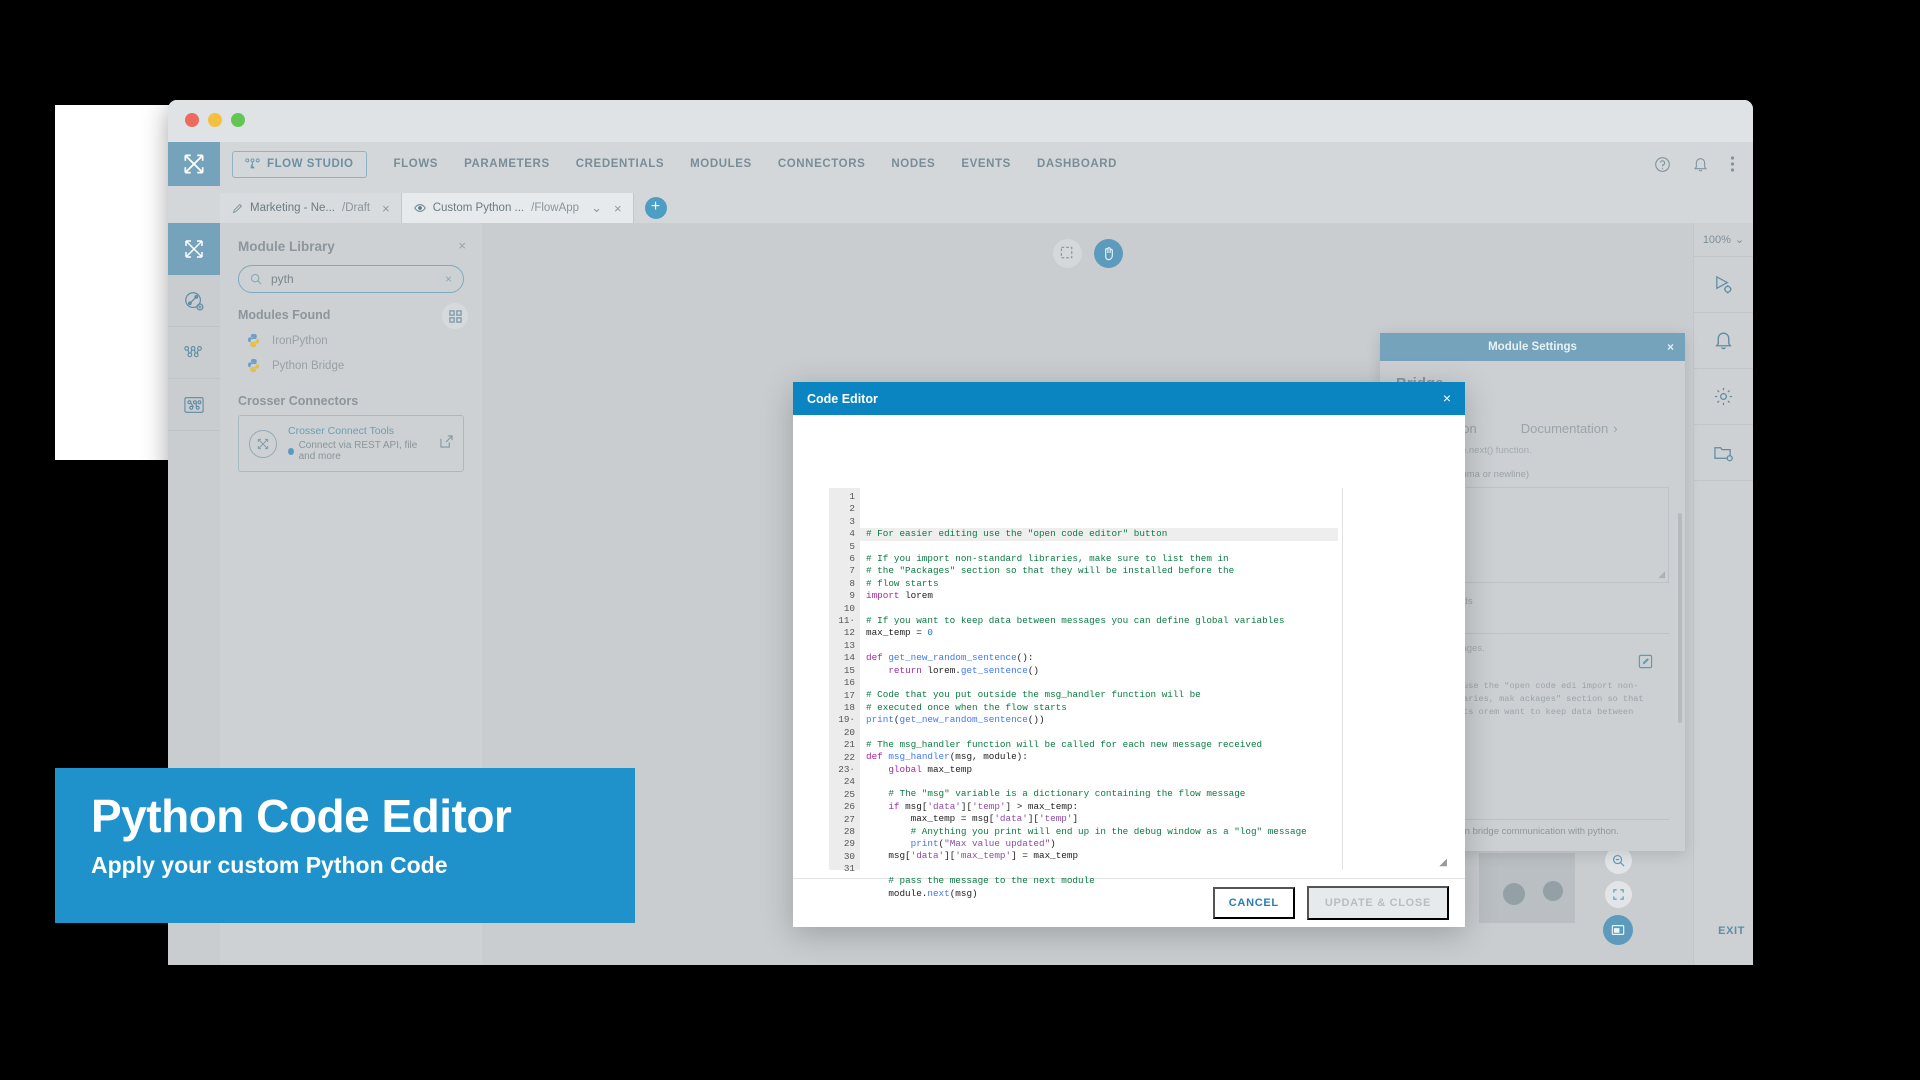  Describe the element at coordinates (913, 164) in the screenshot. I see `nav-link-nodes: NODES` at that location.